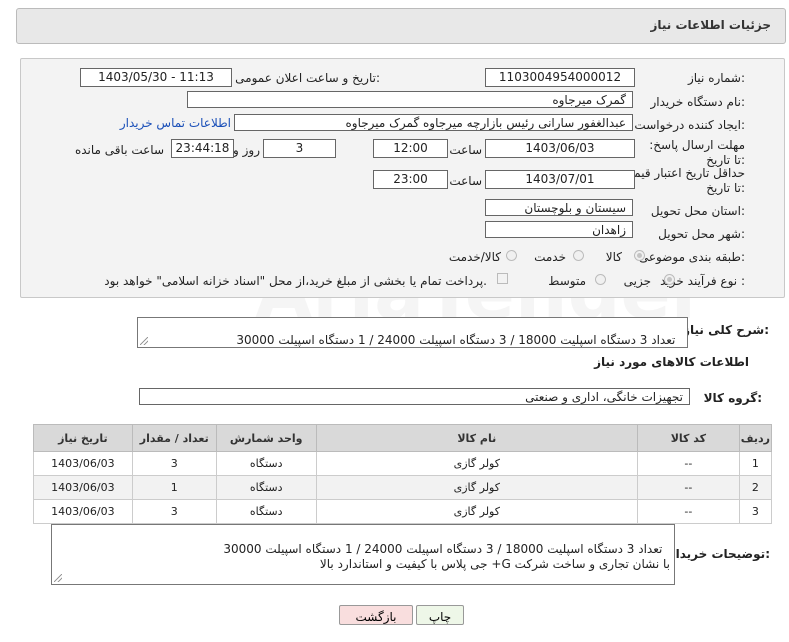  I want to click on validity-date-field: 1403/07/01, so click(560, 179).